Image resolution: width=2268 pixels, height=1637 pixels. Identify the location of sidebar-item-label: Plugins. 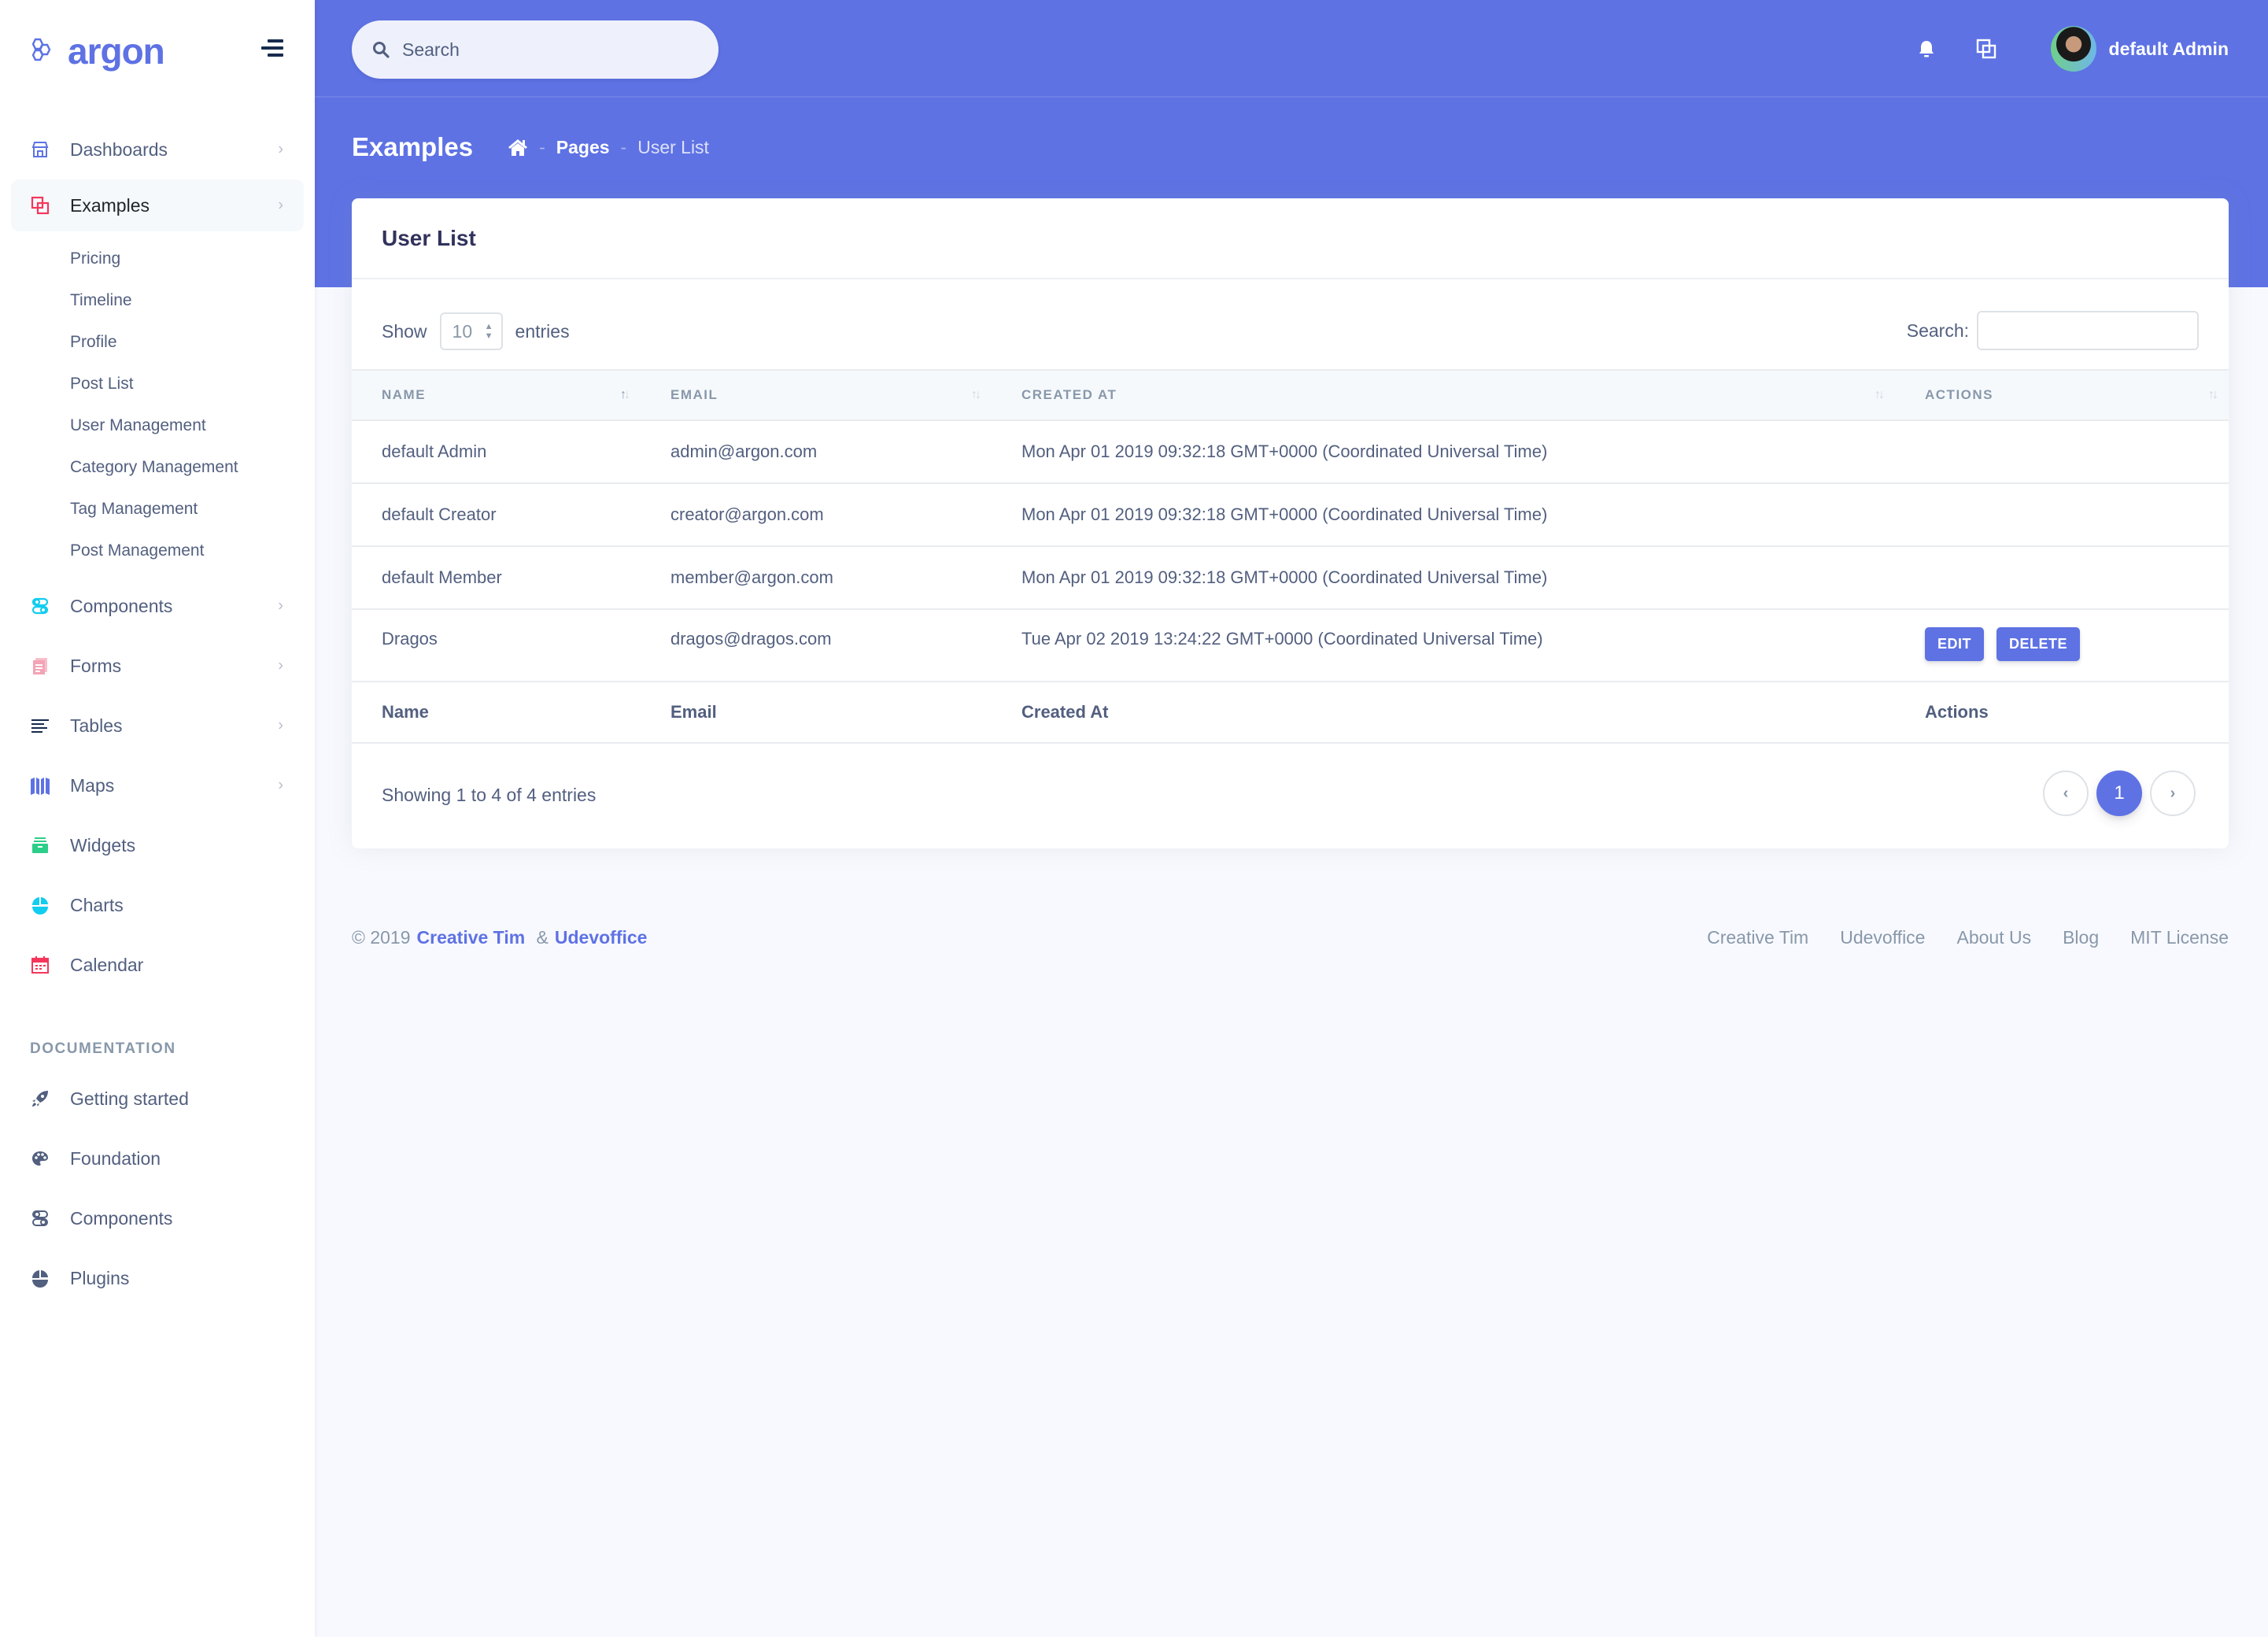
(100, 1277).